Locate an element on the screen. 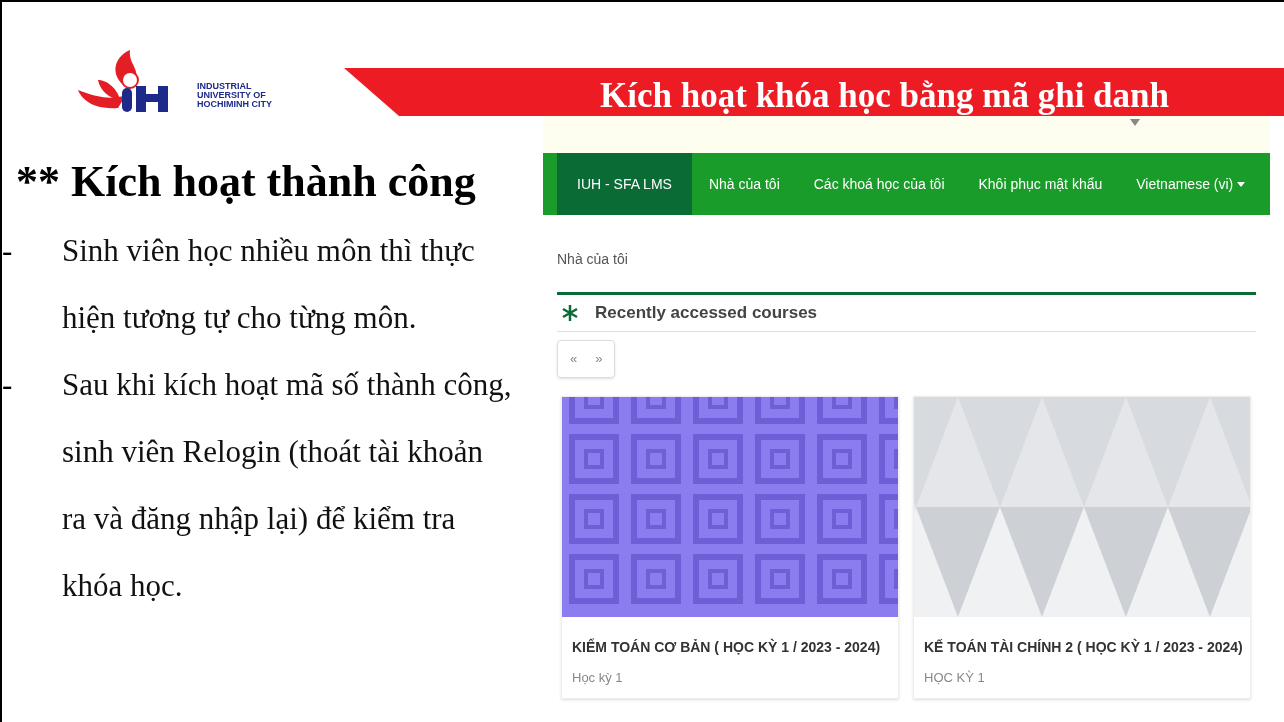  nav-link: Vietnamese (vi) is located at coordinates (1191, 184).